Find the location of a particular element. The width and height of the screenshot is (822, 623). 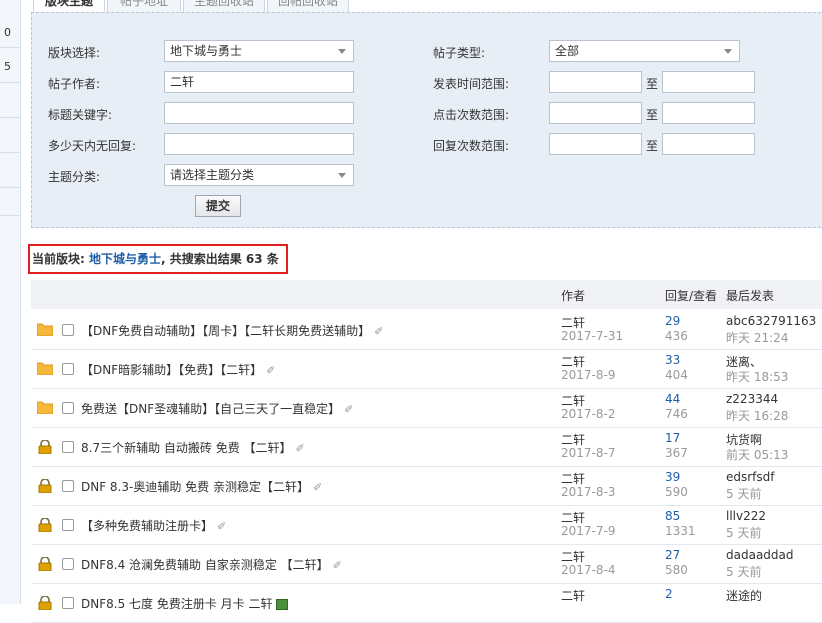

post-type-select: 全部 is located at coordinates (644, 51).